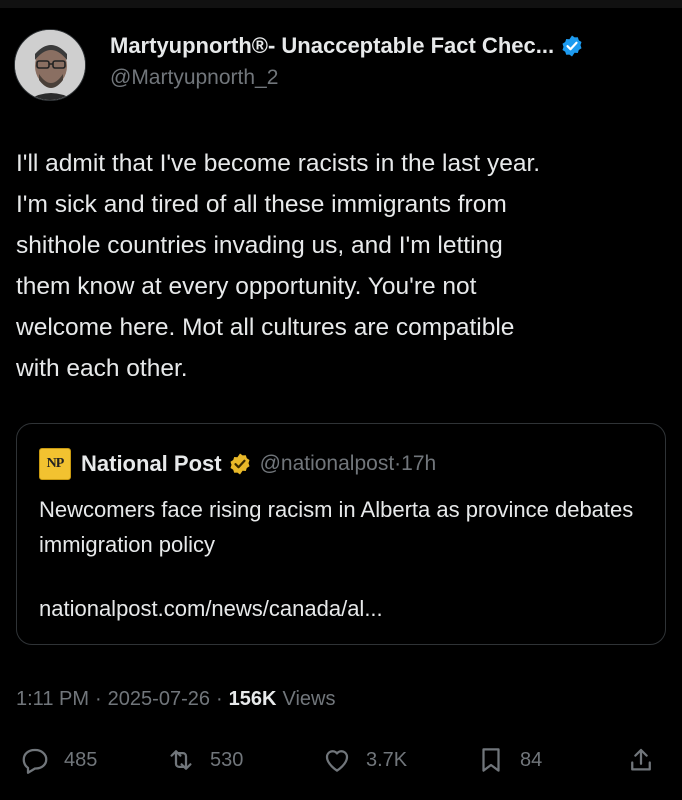  Describe the element at coordinates (35, 761) in the screenshot. I see `reply-icon` at that location.